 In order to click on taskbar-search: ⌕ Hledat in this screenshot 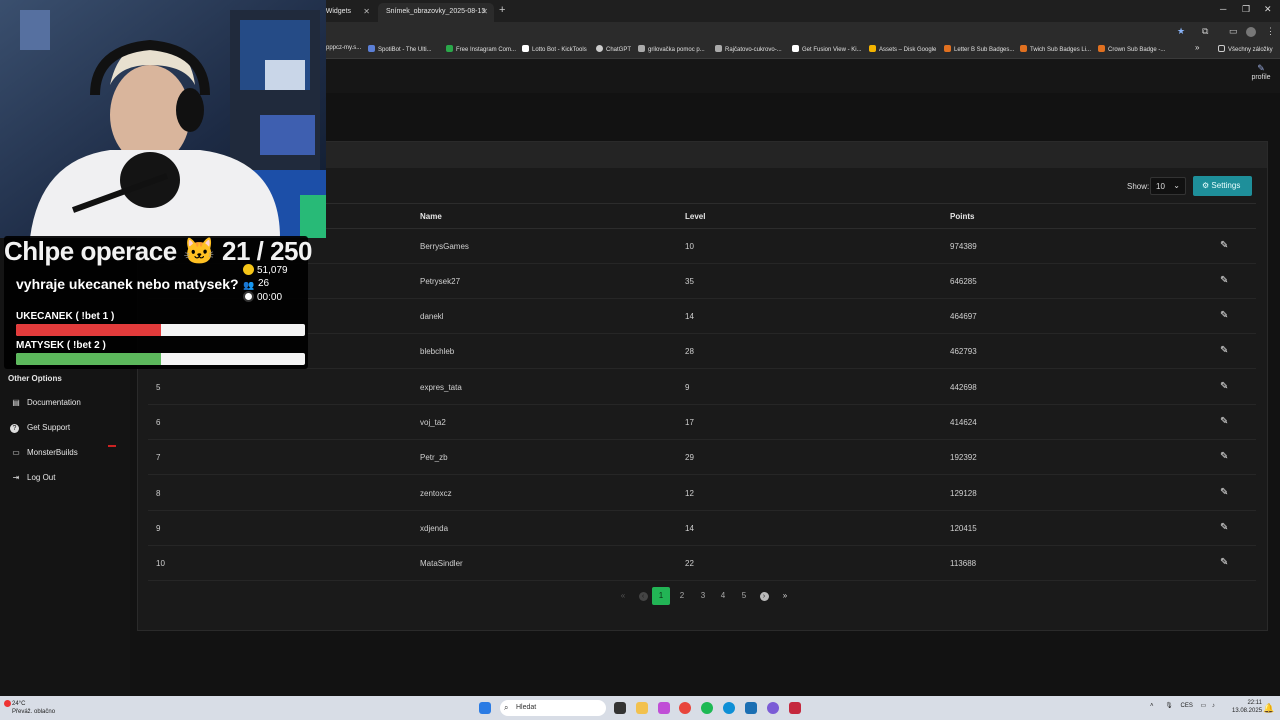, I will do `click(553, 708)`.